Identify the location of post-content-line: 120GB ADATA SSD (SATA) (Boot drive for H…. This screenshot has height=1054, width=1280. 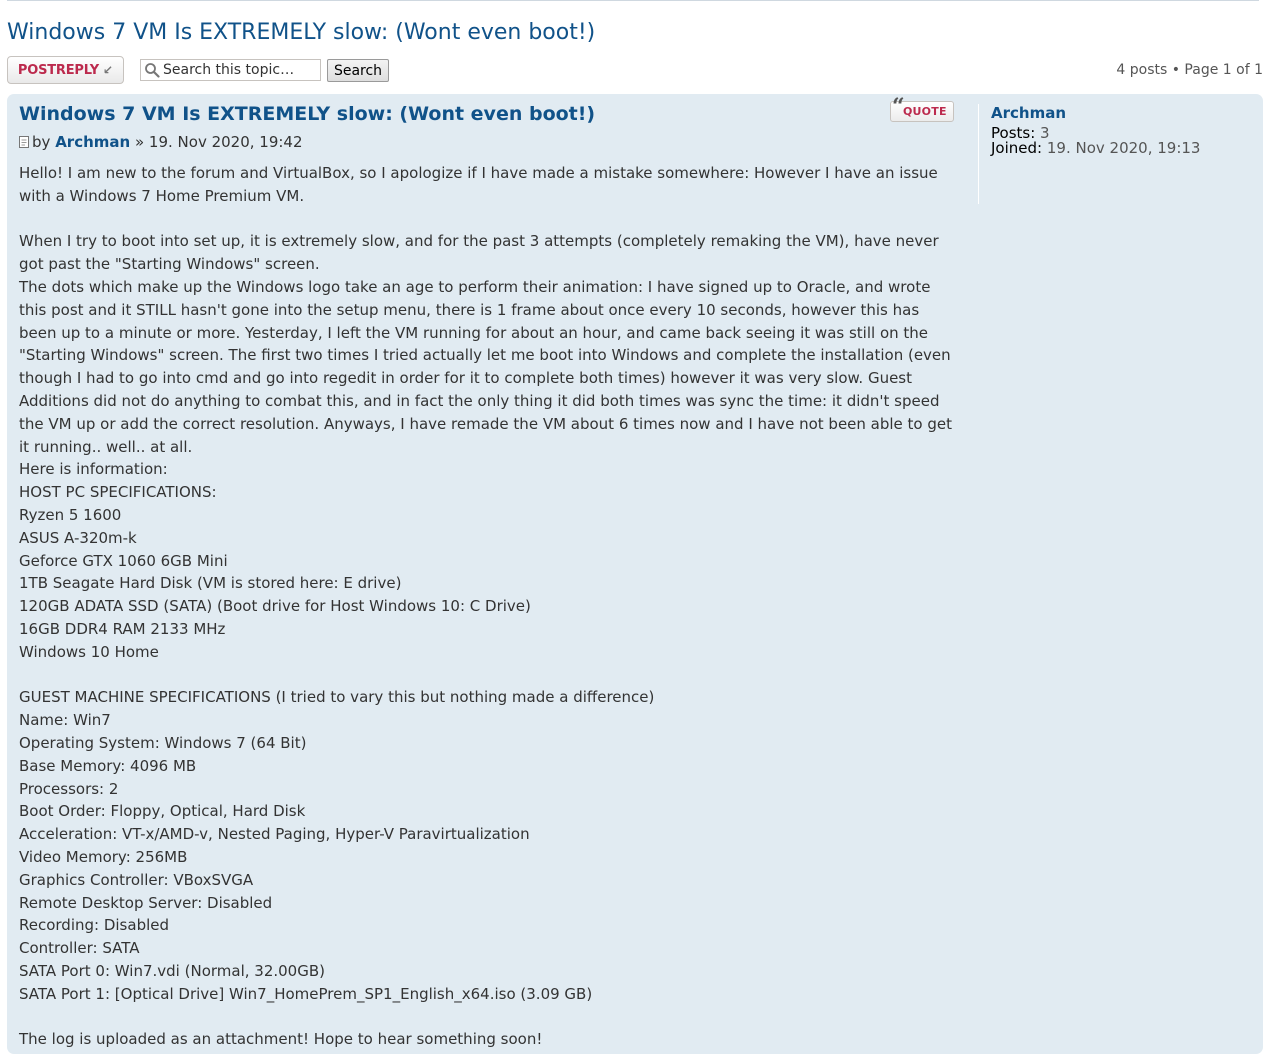
(275, 606).